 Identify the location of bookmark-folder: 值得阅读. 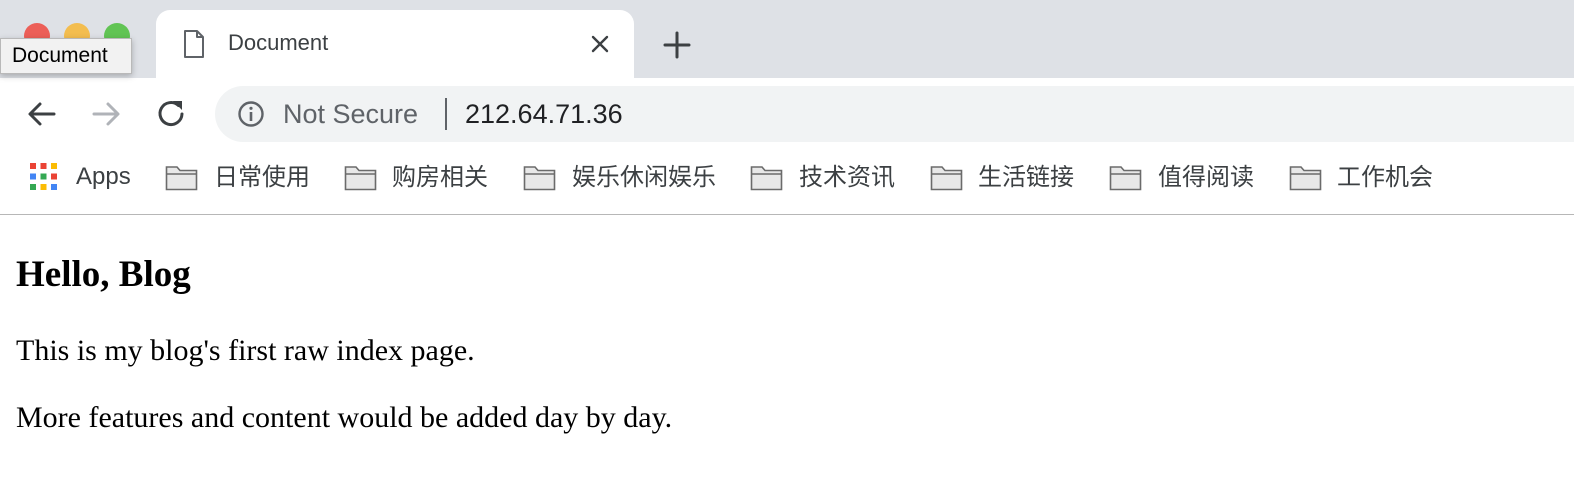
(1186, 177).